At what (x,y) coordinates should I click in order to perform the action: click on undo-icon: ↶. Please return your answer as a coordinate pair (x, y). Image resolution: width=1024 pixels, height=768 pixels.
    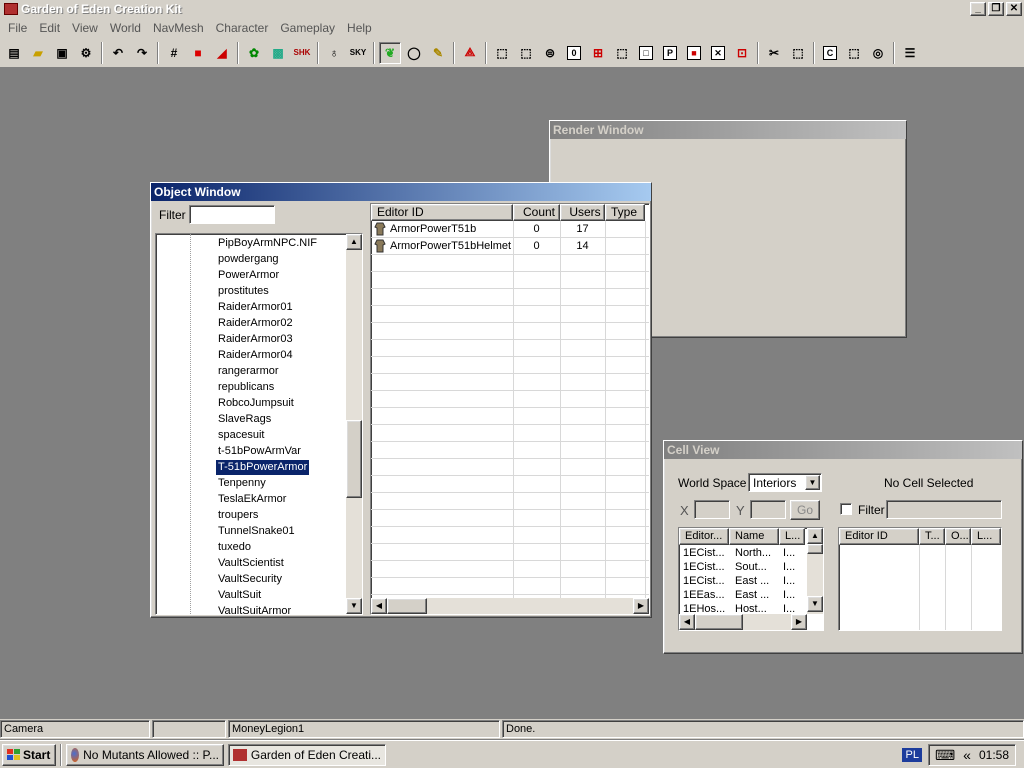
    Looking at the image, I should click on (118, 53).